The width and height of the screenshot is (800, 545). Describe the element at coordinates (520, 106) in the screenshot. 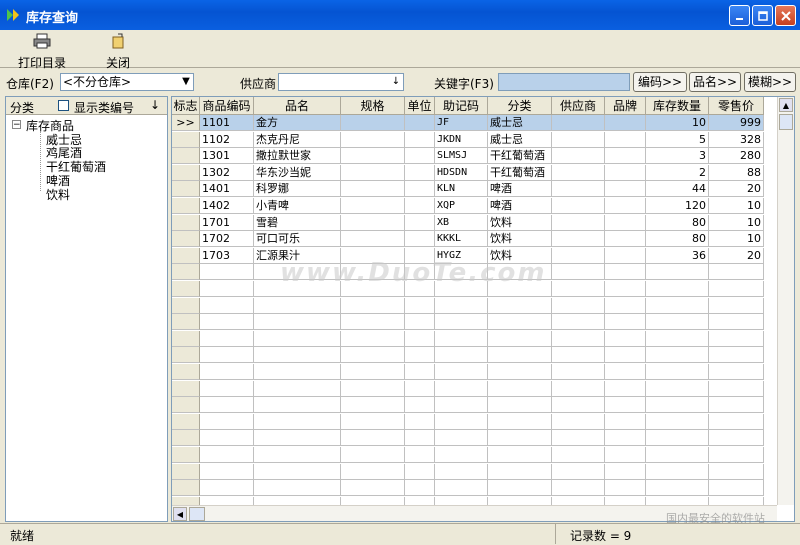

I see `column-header-category: 分类` at that location.